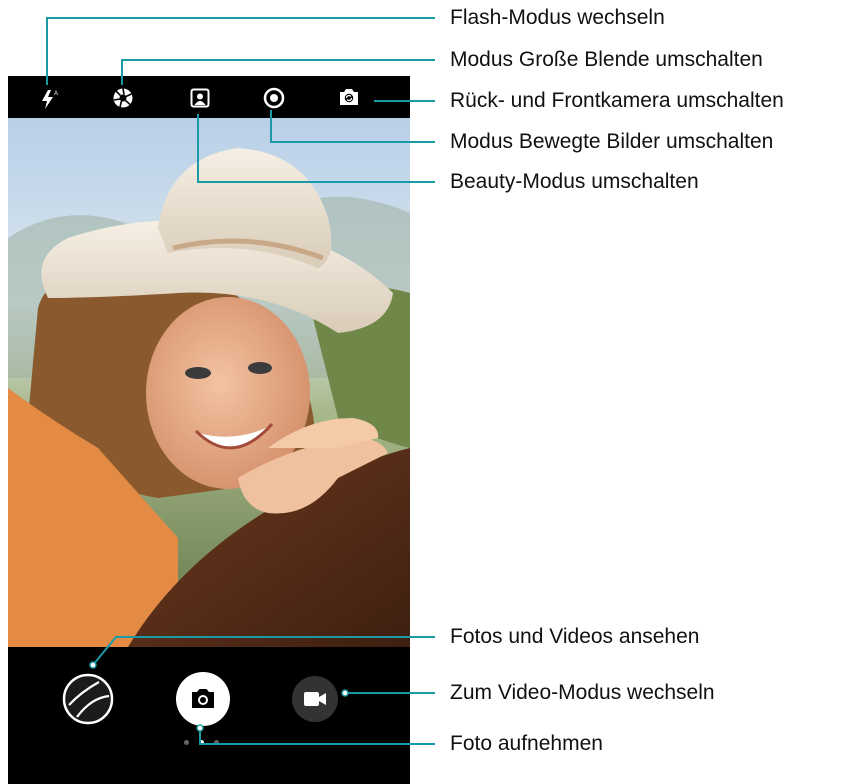 The height and width of the screenshot is (784, 847). Describe the element at coordinates (352, 126) in the screenshot. I see `leader-moving-picture` at that location.